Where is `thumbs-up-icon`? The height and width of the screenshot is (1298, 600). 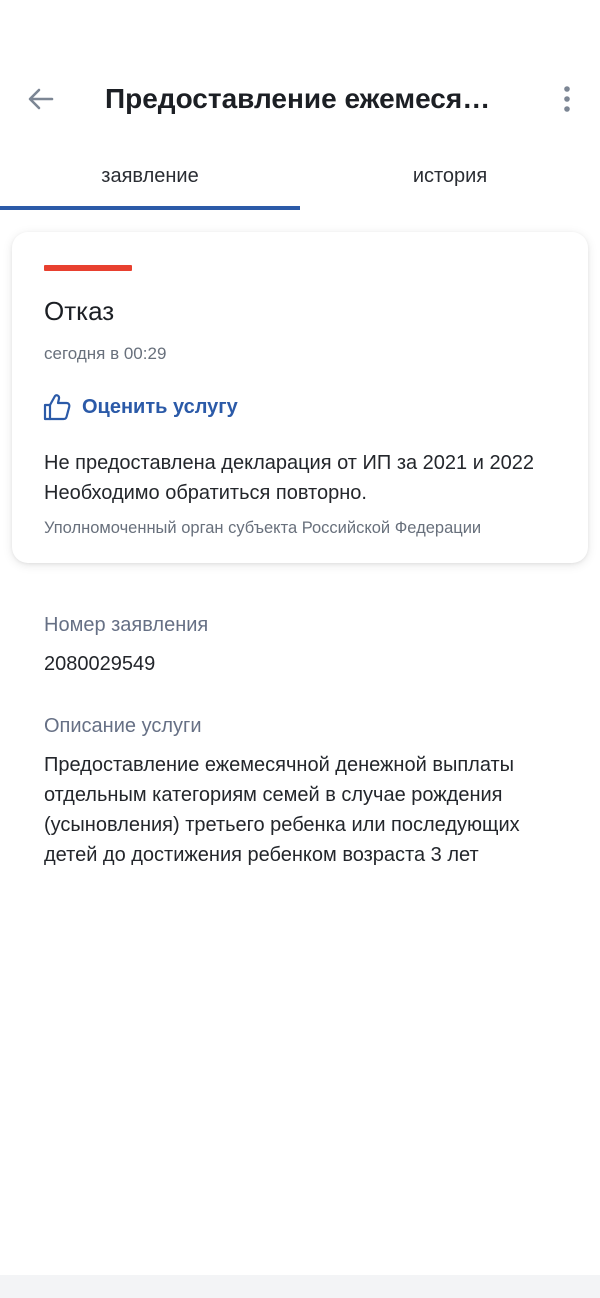 thumbs-up-icon is located at coordinates (57, 407).